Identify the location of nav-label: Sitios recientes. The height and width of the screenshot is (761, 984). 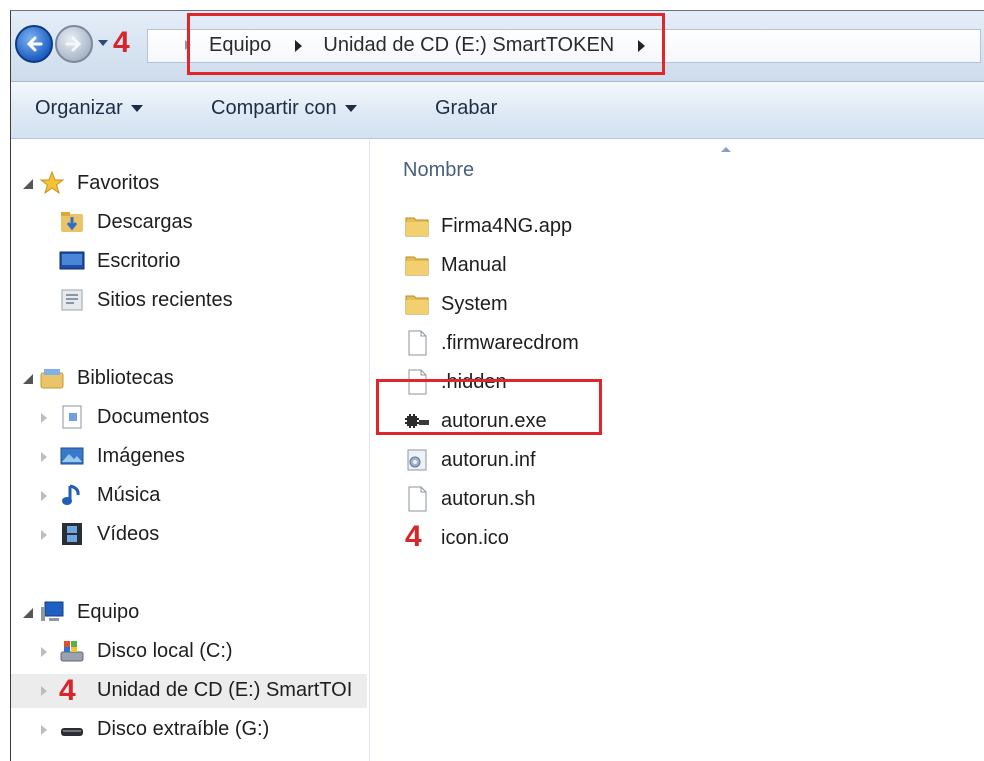
(165, 300).